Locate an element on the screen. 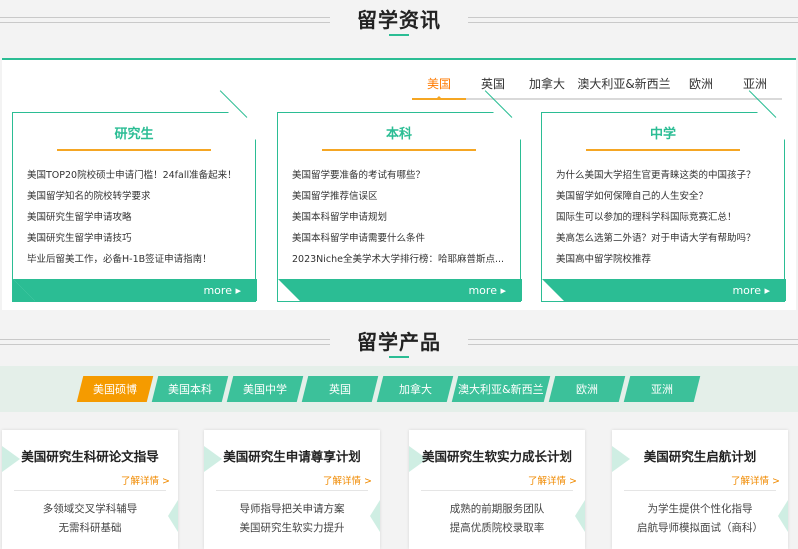 Image resolution: width=798 pixels, height=549 pixels. tab-us-masters-phd: 美国硕博 is located at coordinates (115, 389).